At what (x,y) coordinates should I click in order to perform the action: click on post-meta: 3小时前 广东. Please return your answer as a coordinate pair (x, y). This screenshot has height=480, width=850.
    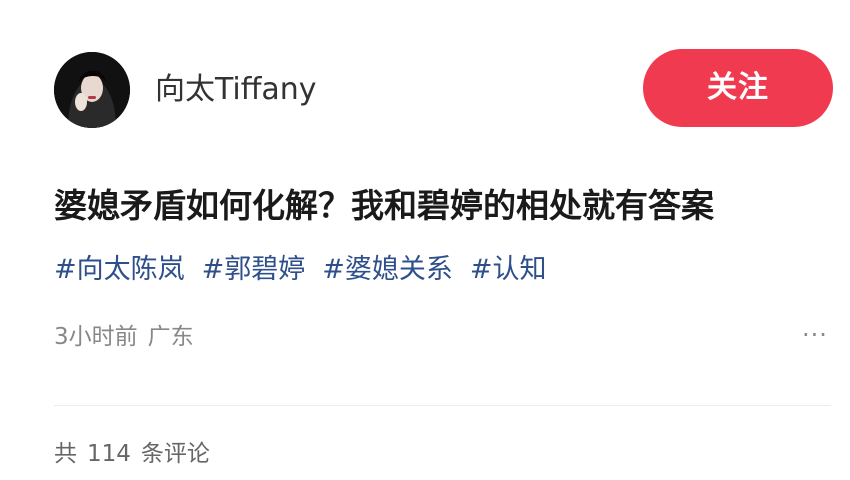
    Looking at the image, I should click on (124, 337).